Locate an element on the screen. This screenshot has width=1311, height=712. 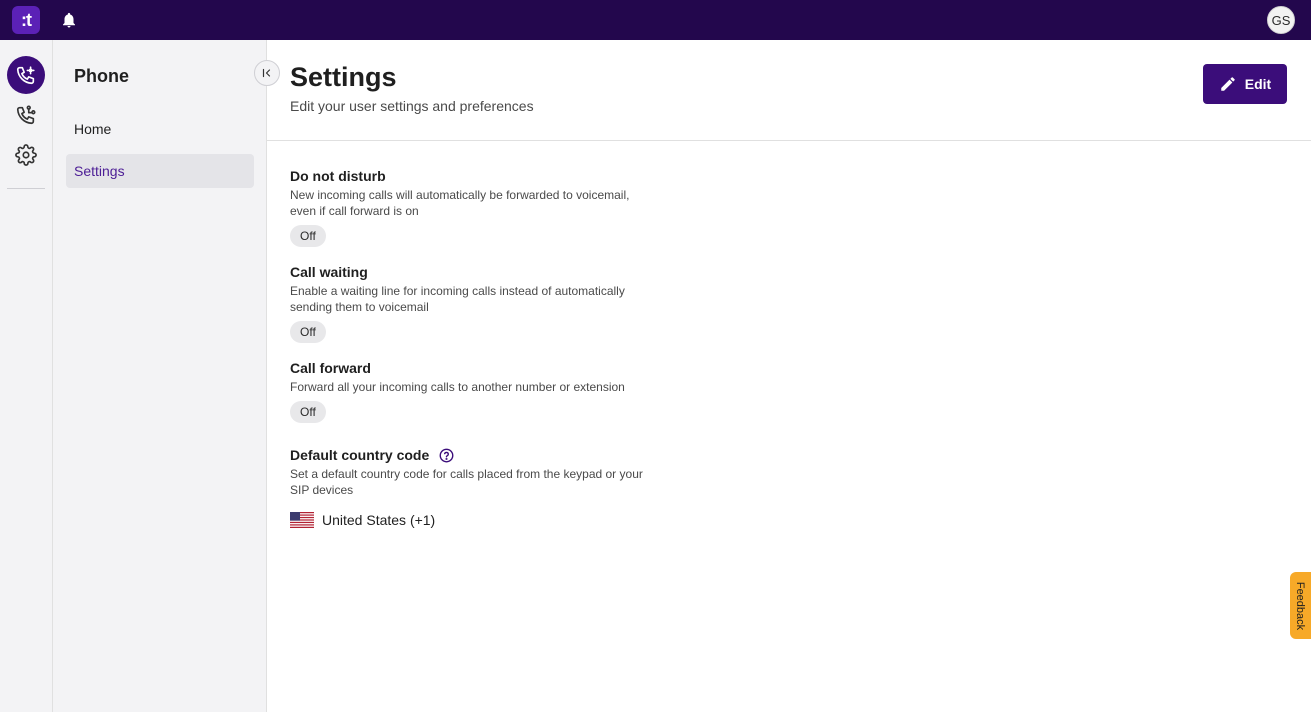
rail-phone-button is located at coordinates (26, 75).